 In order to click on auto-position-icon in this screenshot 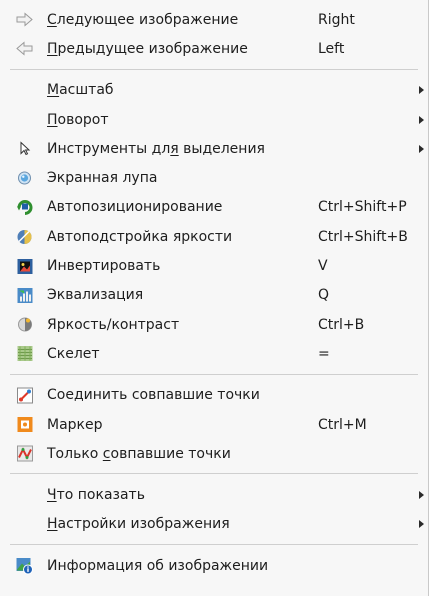, I will do `click(24, 207)`.